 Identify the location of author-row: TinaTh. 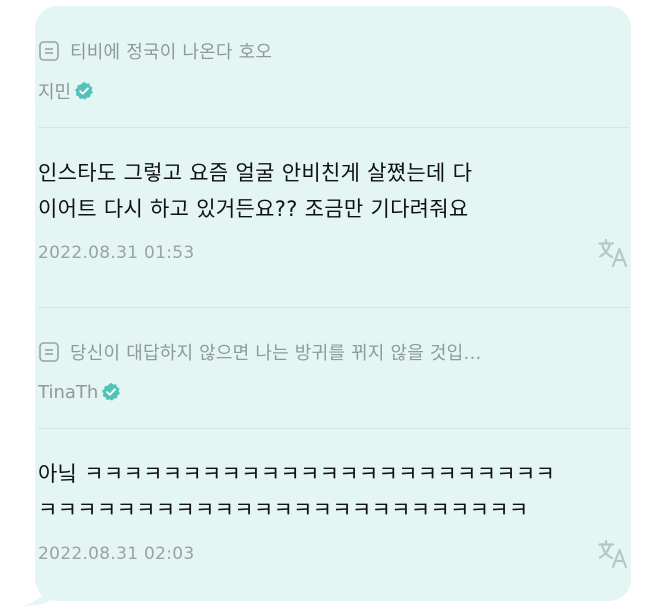
(334, 392).